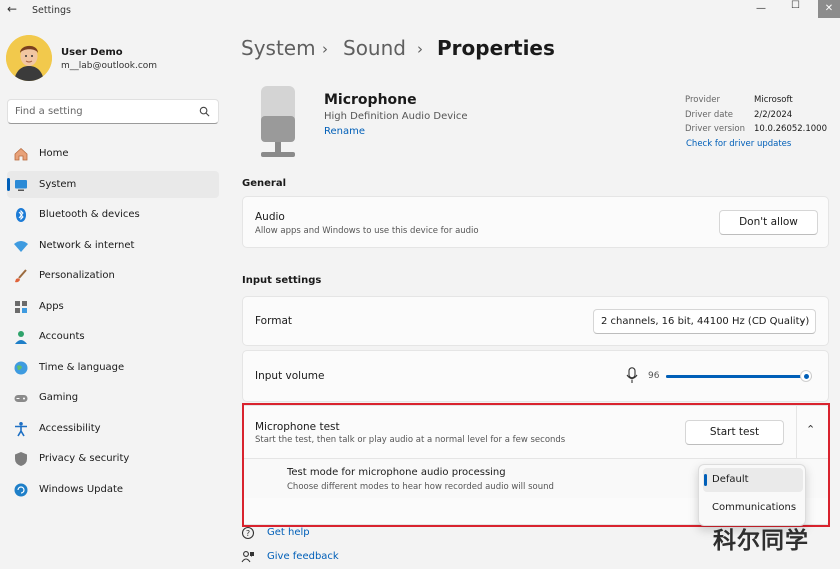  Describe the element at coordinates (761, 541) in the screenshot. I see `watermark: 科尔同学` at that location.